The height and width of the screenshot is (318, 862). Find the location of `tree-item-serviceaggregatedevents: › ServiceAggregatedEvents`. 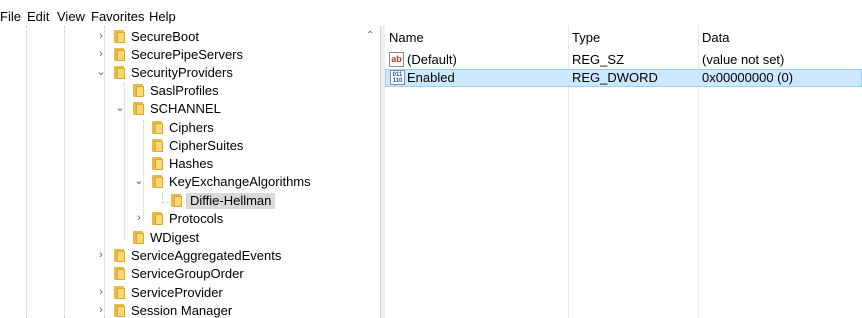

tree-item-serviceaggregatedevents: › ServiceAggregatedEvents is located at coordinates (190, 256).